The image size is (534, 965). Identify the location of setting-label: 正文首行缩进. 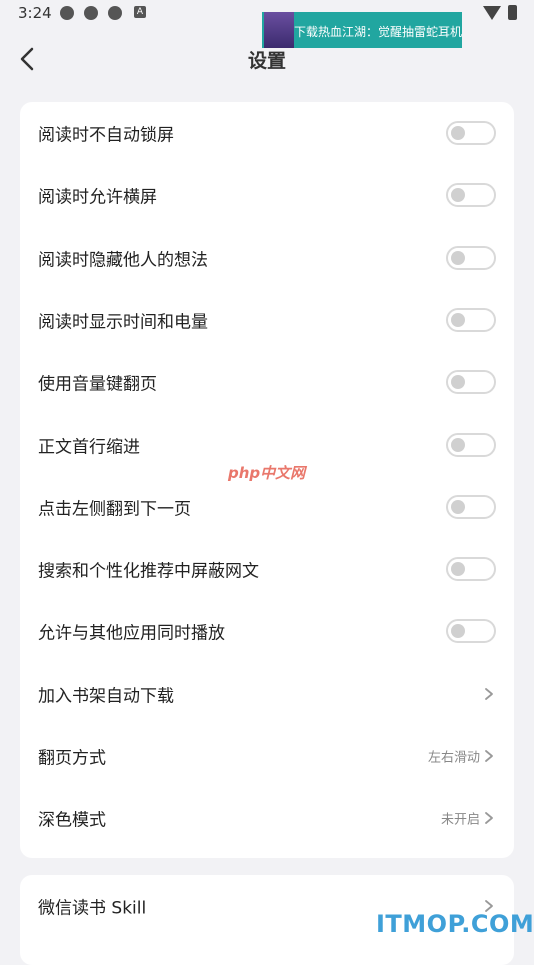
(89, 447).